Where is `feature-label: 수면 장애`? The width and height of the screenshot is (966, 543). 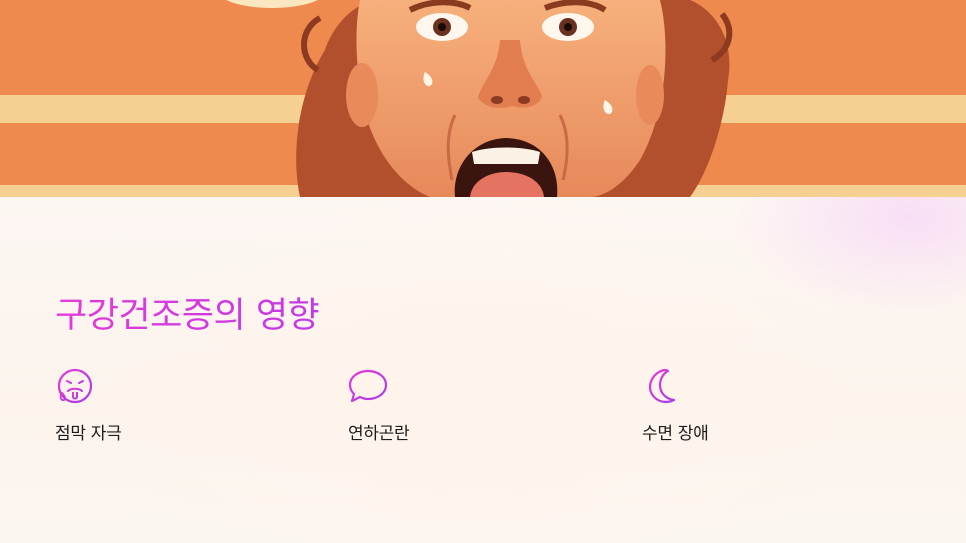 feature-label: 수면 장애 is located at coordinates (675, 434).